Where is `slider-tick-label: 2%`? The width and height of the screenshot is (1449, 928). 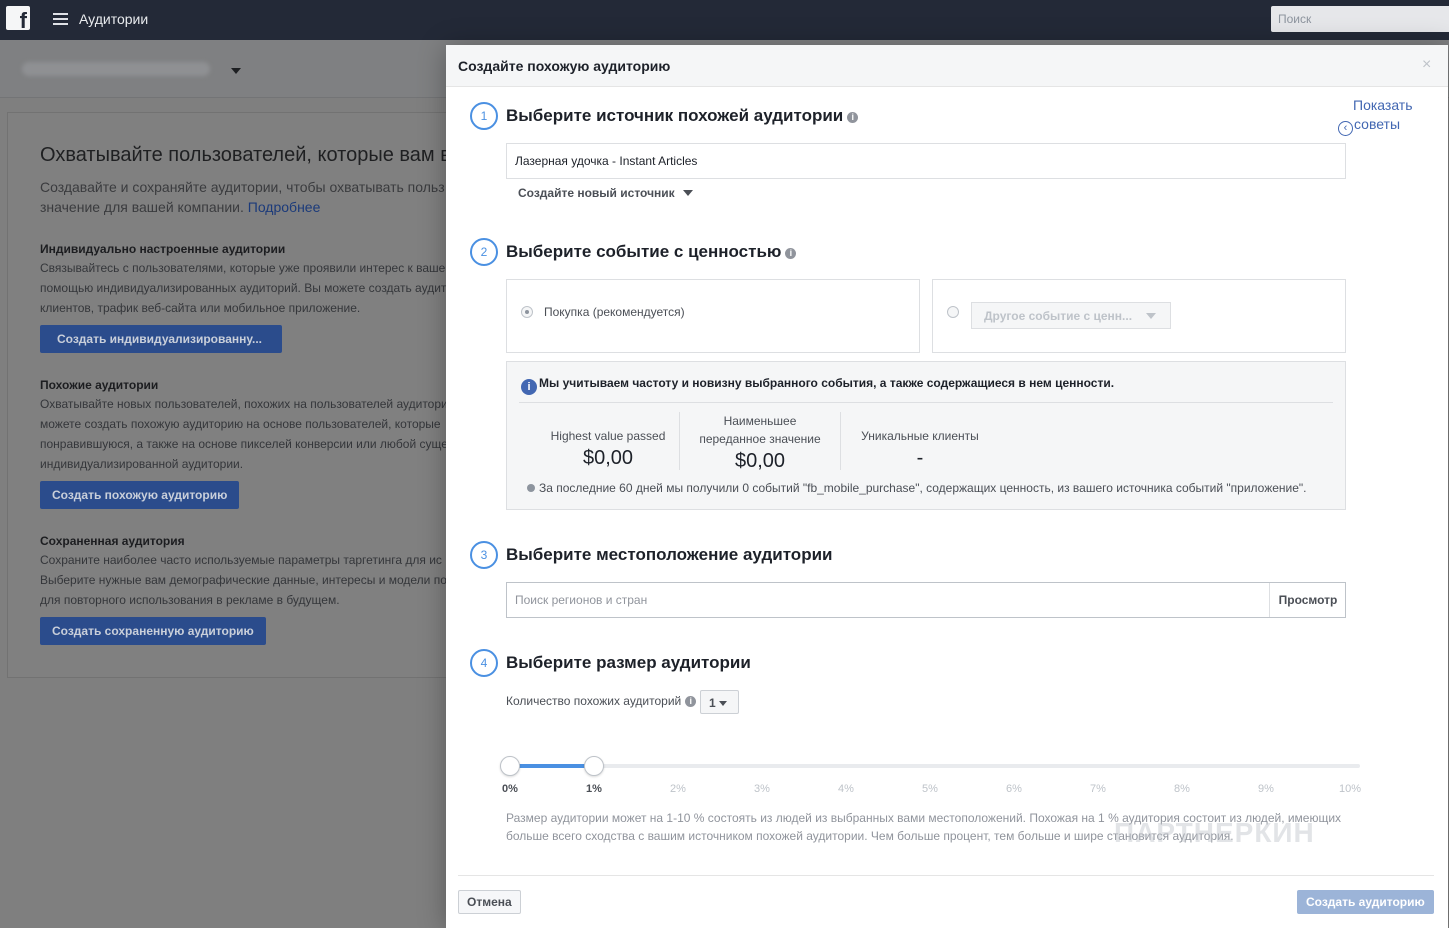
slider-tick-label: 2% is located at coordinates (678, 789).